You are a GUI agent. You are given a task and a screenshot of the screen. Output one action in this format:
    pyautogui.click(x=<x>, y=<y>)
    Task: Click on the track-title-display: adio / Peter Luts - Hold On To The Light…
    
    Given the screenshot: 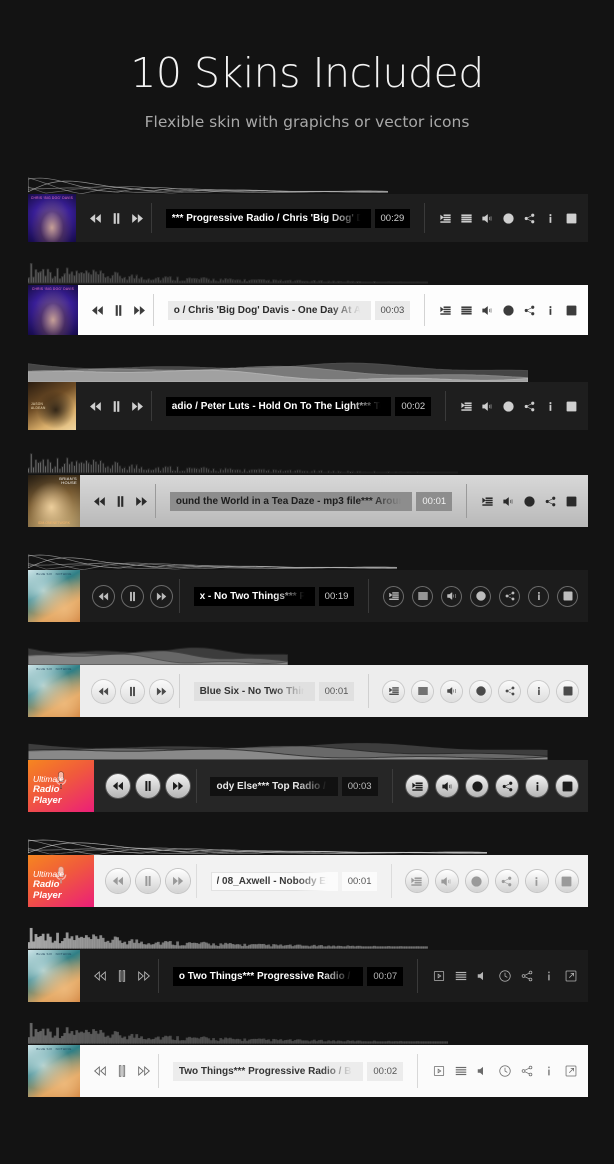 What is the action you would take?
    pyautogui.click(x=278, y=406)
    